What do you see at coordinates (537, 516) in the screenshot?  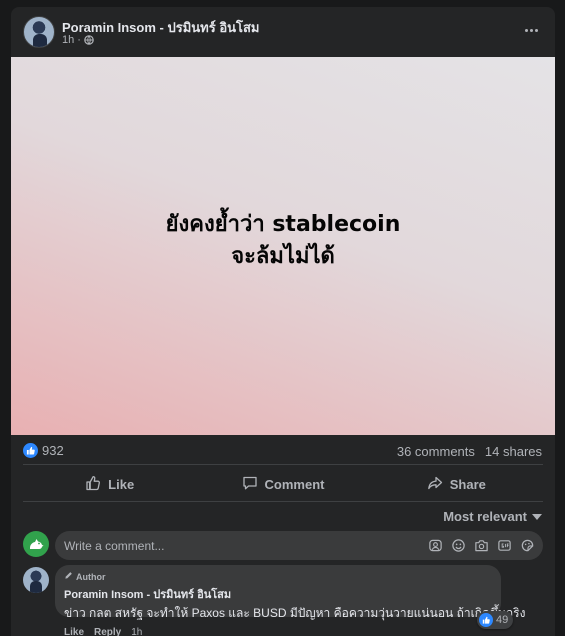 I see `caret-down-icon` at bounding box center [537, 516].